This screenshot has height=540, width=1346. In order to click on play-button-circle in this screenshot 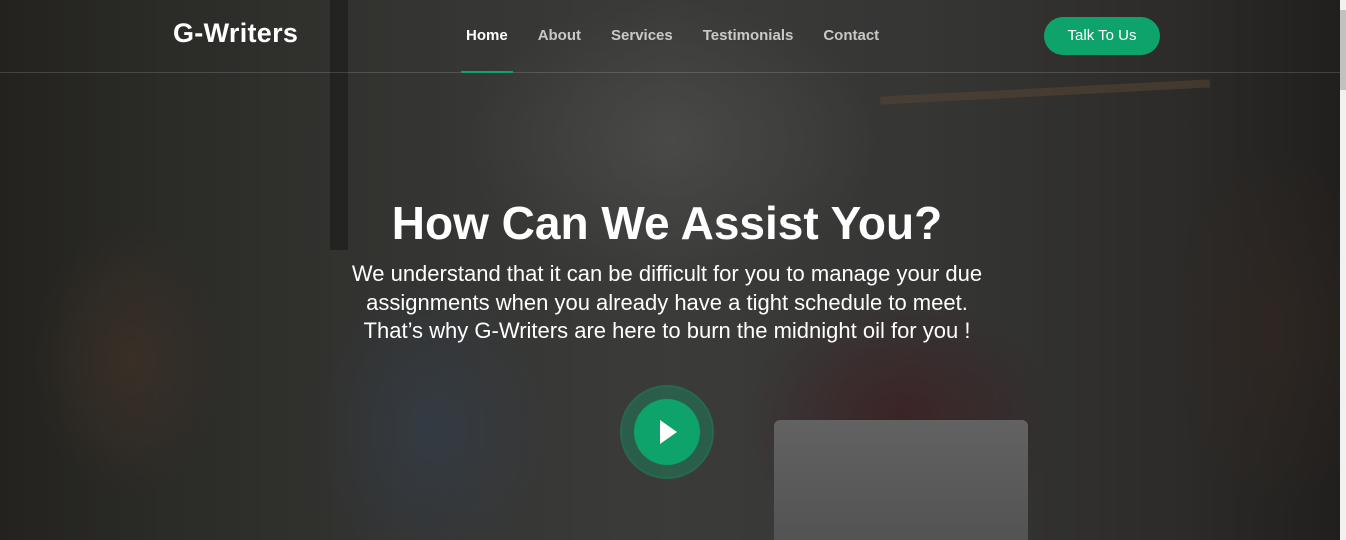, I will do `click(667, 432)`.